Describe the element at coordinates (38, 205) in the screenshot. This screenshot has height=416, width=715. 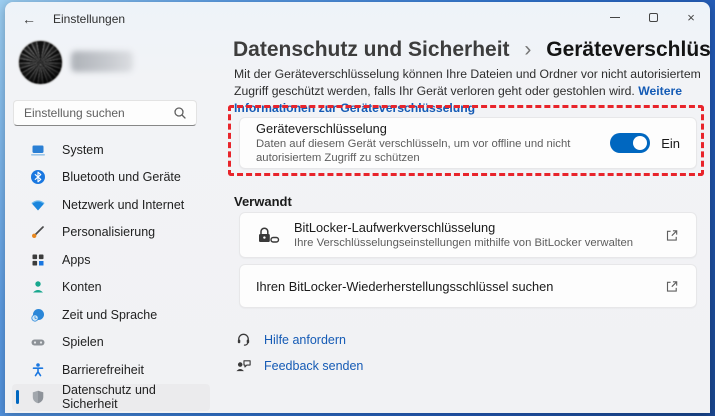
I see `wifi-icon` at that location.